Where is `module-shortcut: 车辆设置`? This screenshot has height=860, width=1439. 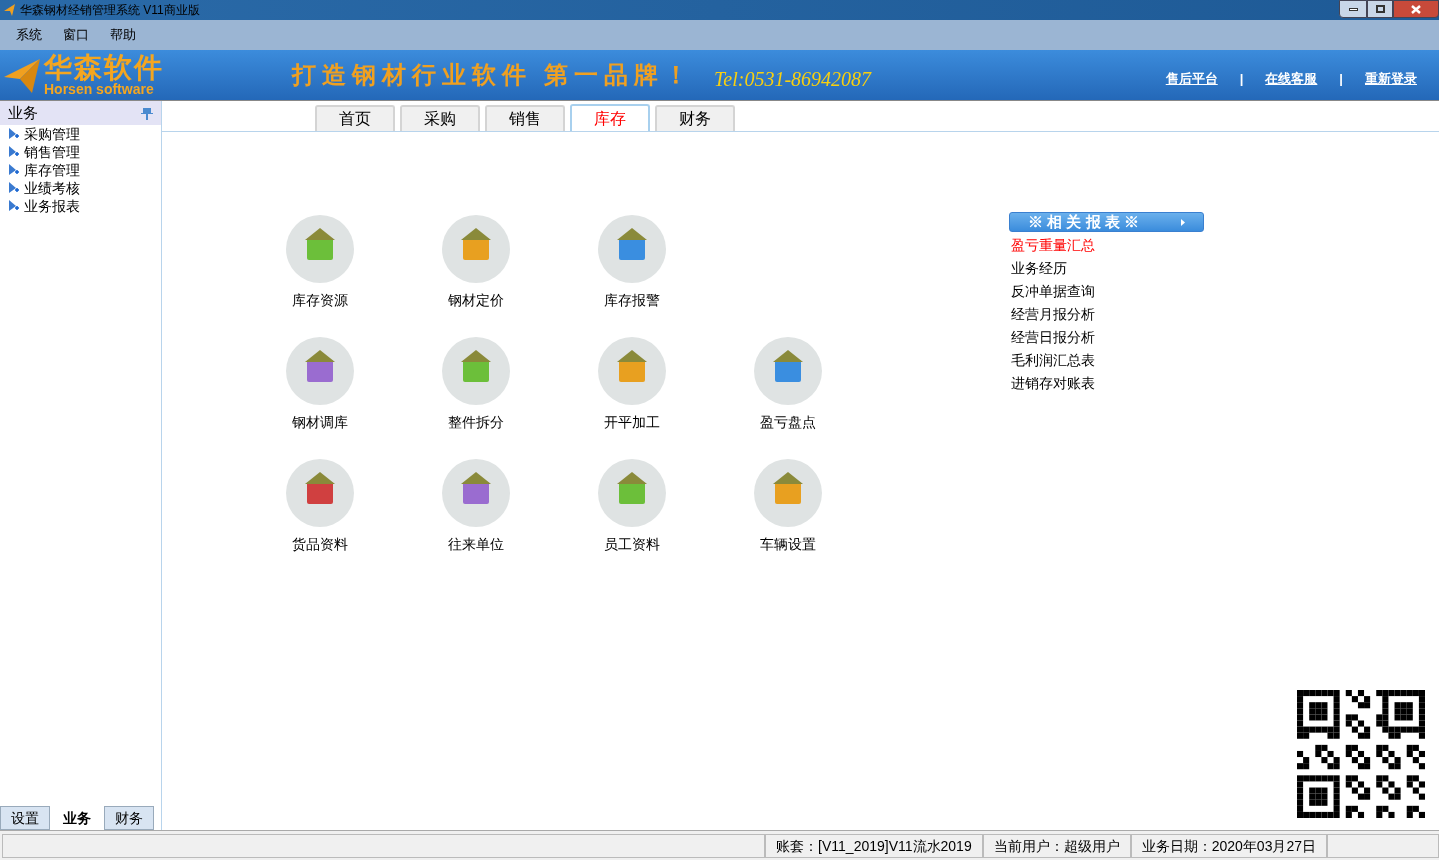
module-shortcut: 车辆设置 is located at coordinates (788, 508).